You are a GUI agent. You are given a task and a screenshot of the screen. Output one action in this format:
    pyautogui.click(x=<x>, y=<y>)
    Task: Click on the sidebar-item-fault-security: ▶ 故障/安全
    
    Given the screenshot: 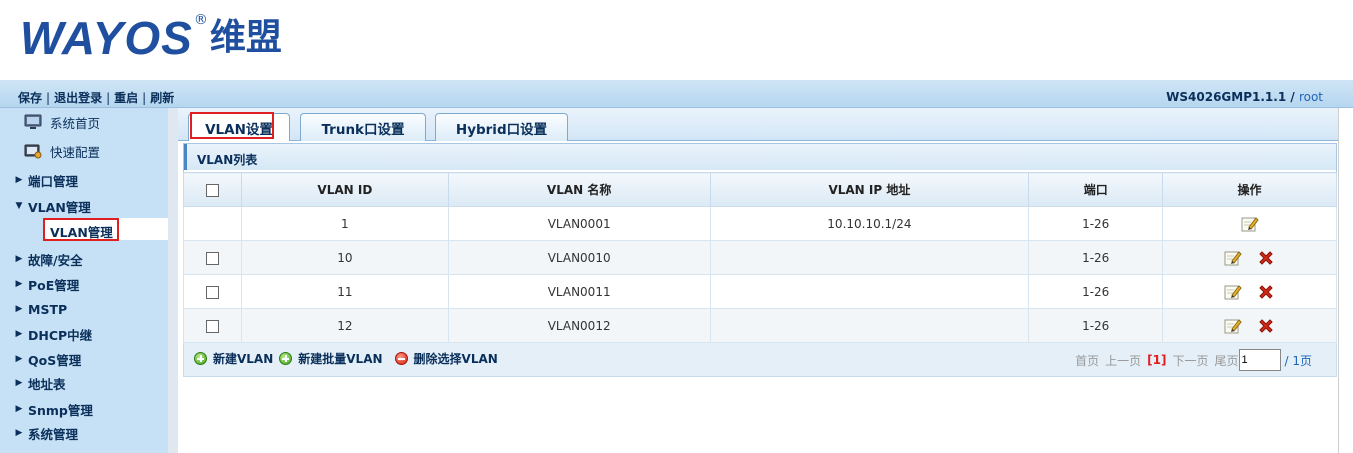 What is the action you would take?
    pyautogui.click(x=41, y=259)
    